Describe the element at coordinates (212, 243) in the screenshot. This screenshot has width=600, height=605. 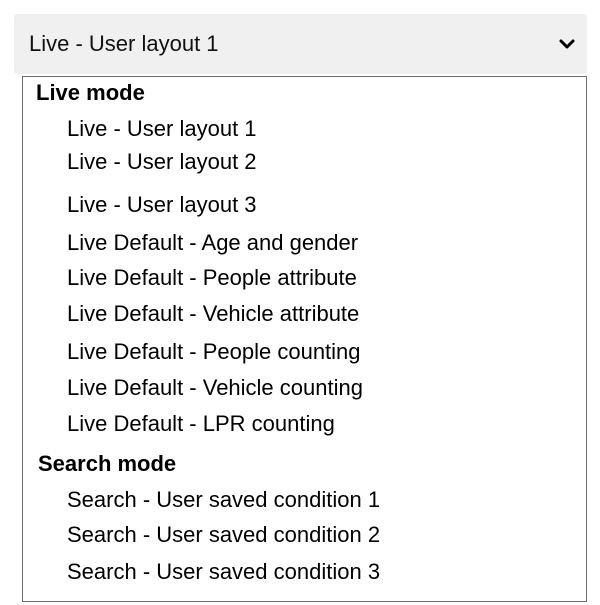
I see `option-live-default-age-gender: Live Default - Age and gender` at that location.